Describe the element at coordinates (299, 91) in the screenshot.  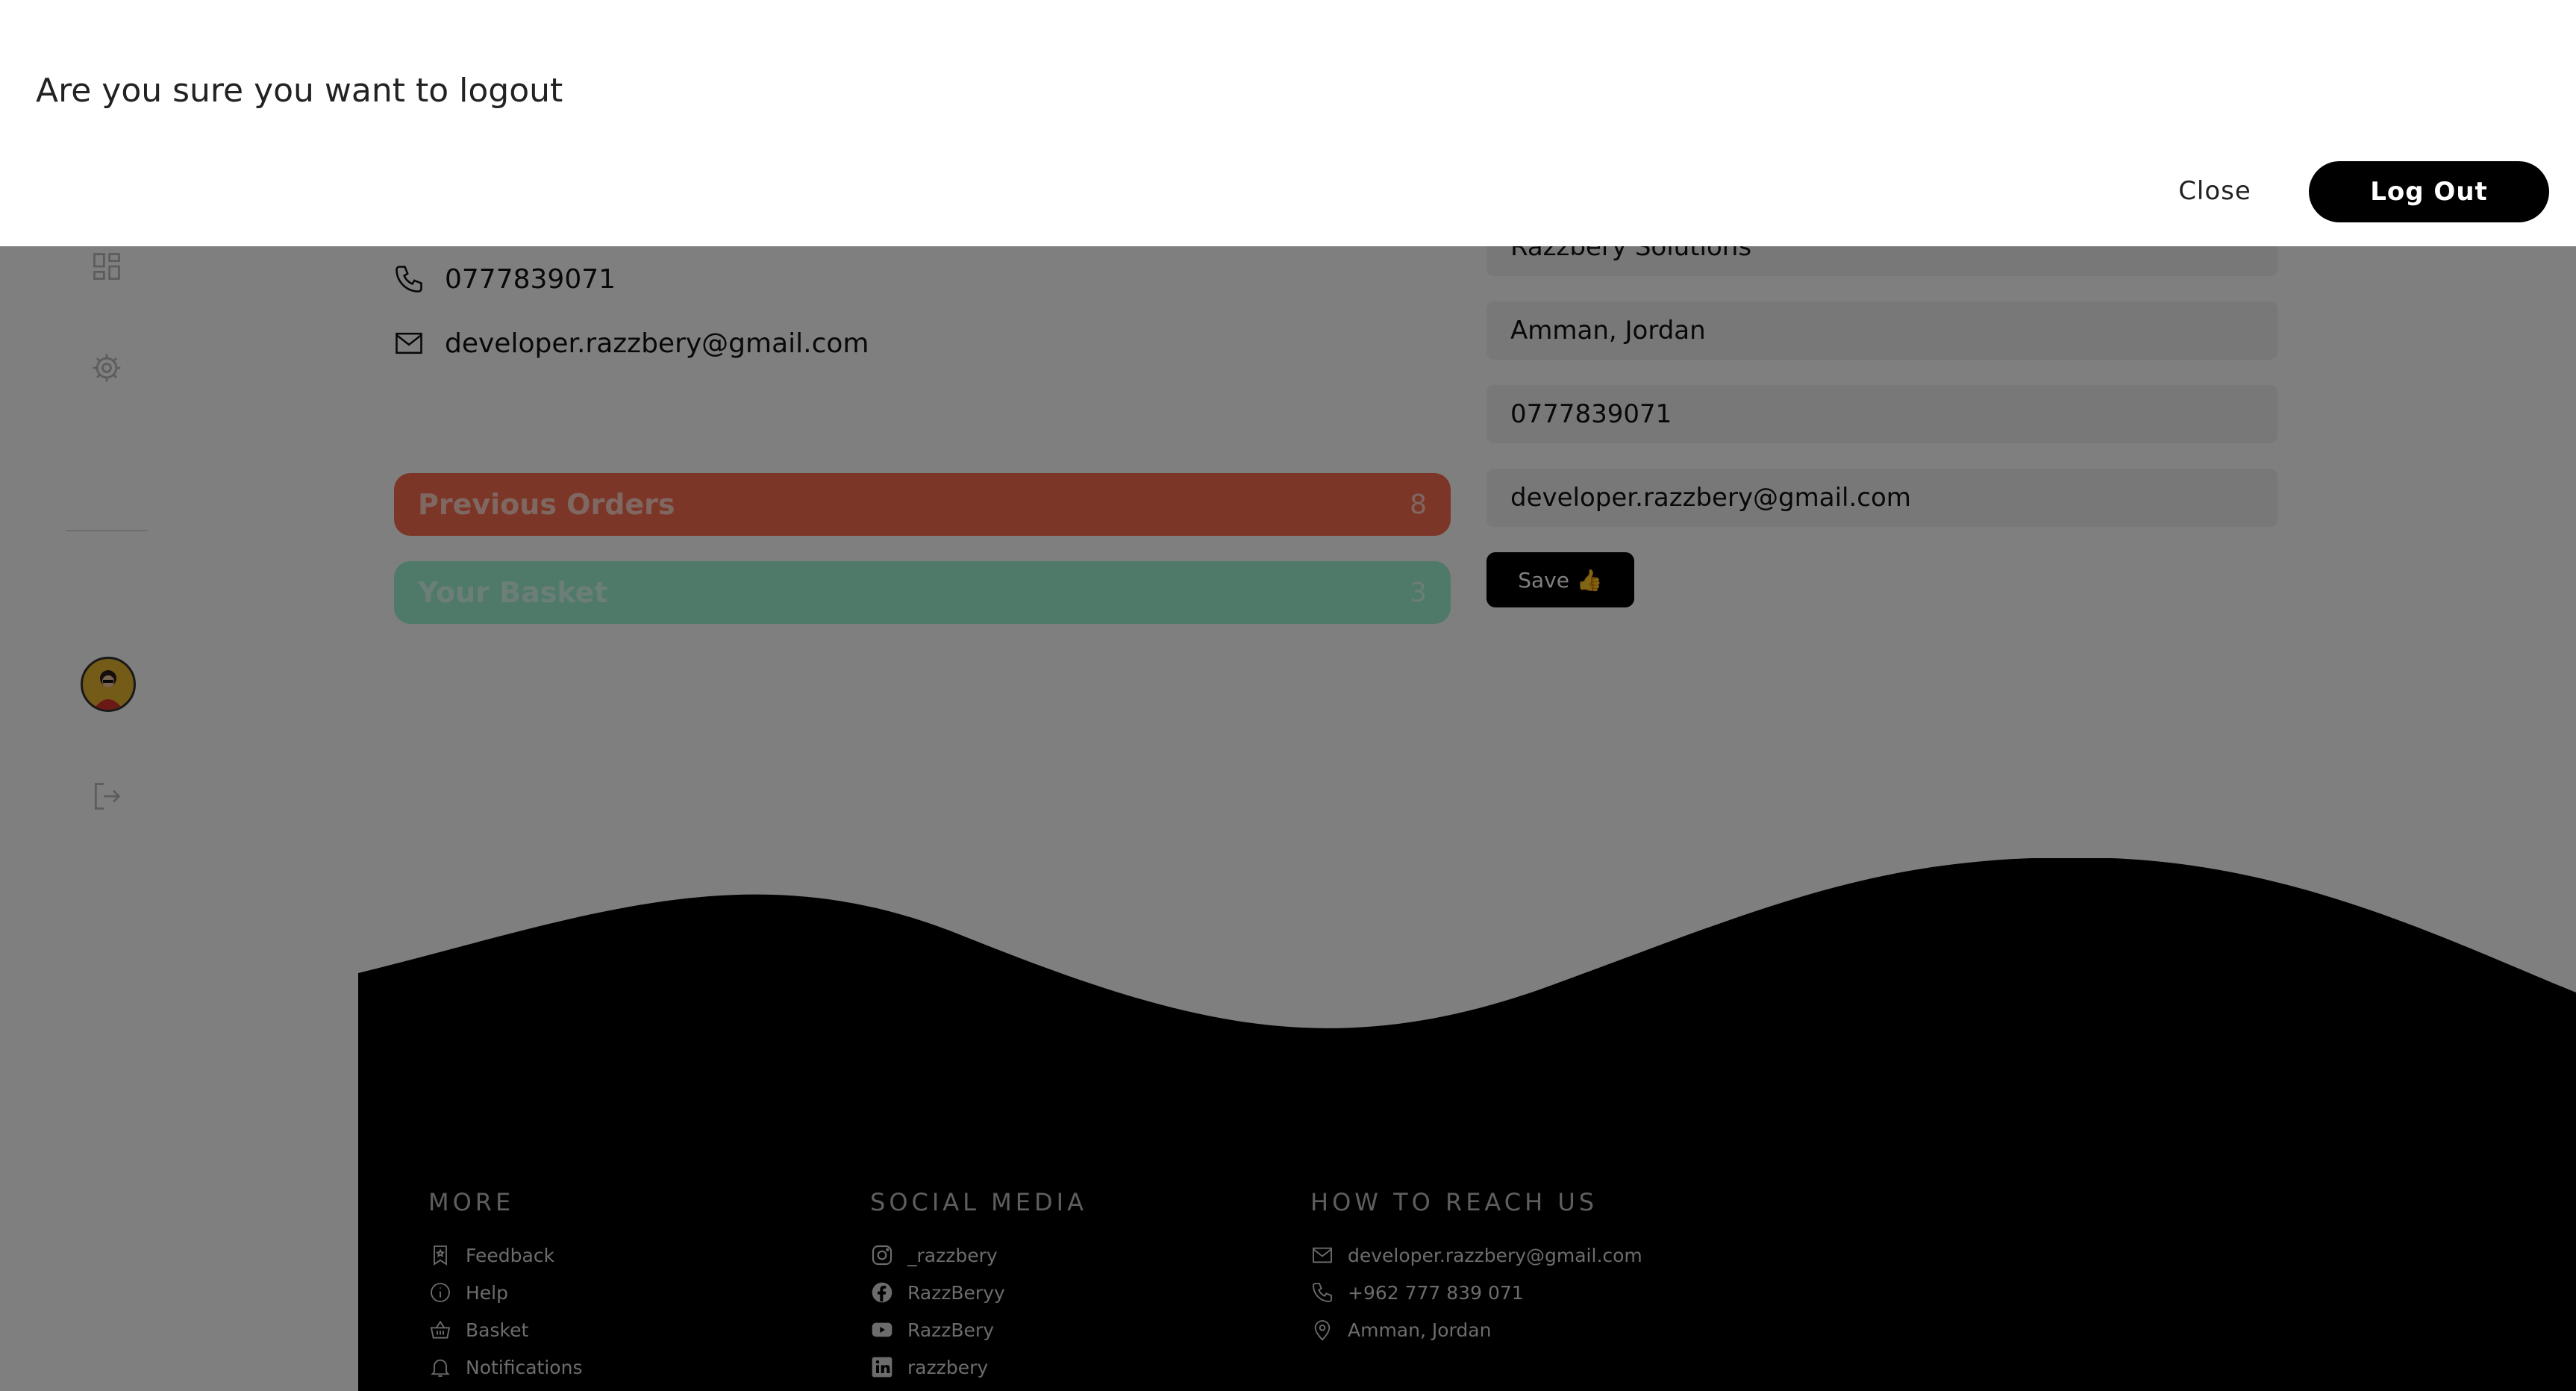
I see `dialog-title: Are you sure you want to logout` at that location.